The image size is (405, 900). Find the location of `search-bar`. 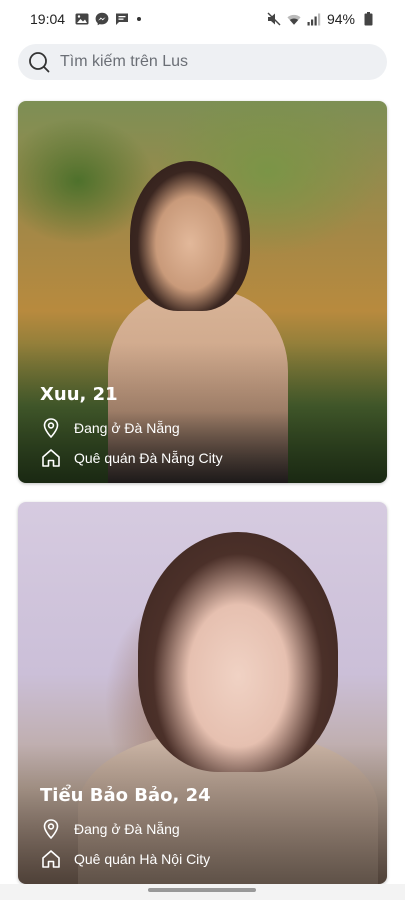

search-bar is located at coordinates (202, 62).